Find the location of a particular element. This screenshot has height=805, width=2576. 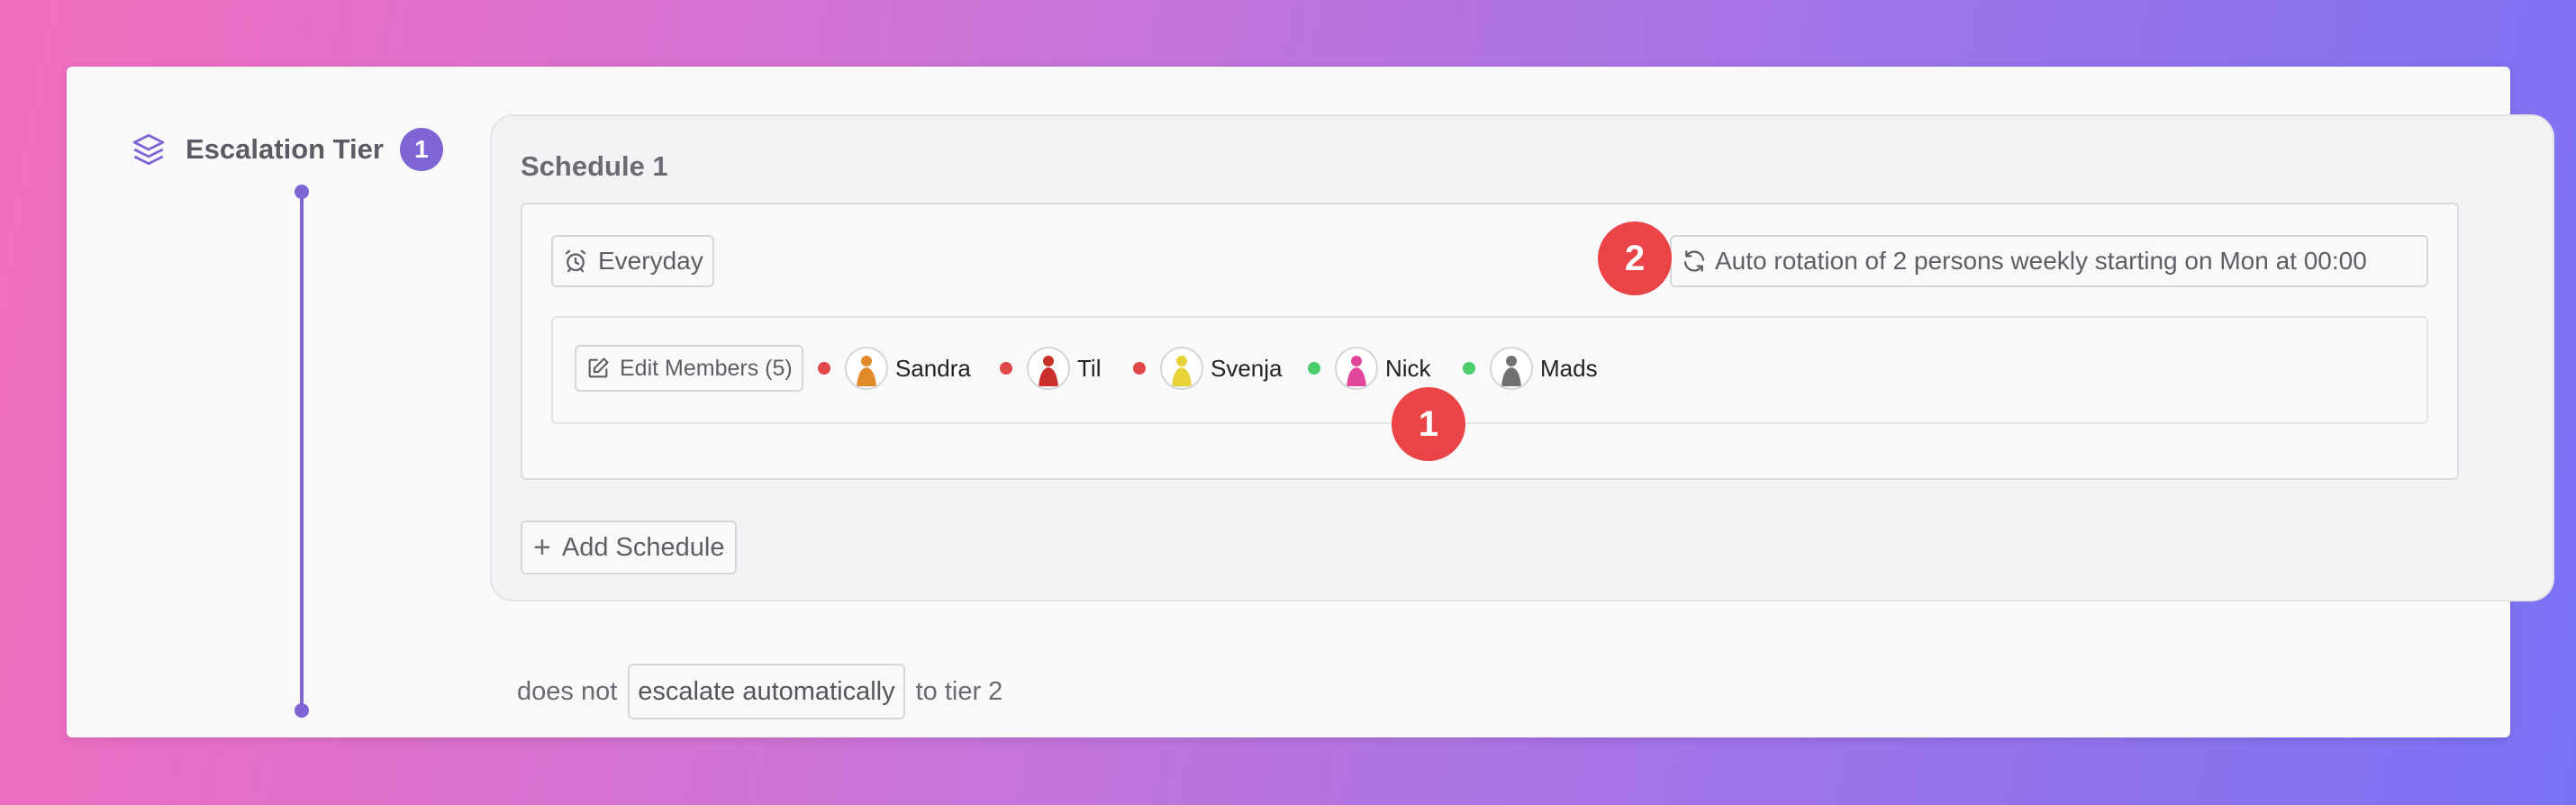

everyday-label: Everyday is located at coordinates (650, 261).